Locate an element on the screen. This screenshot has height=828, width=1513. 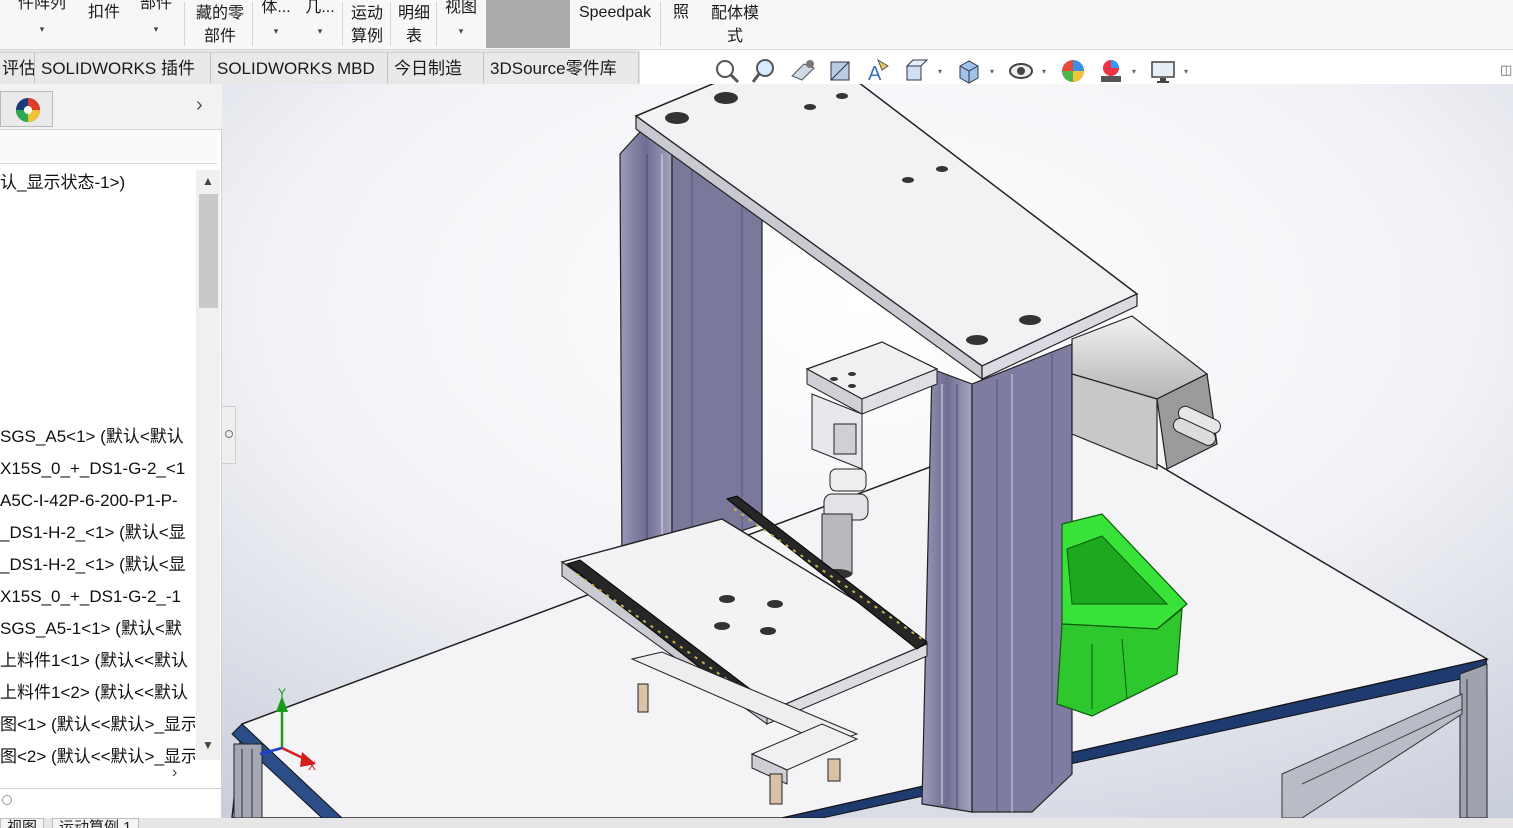
tab-model-view: 视图 is located at coordinates (22, 823).